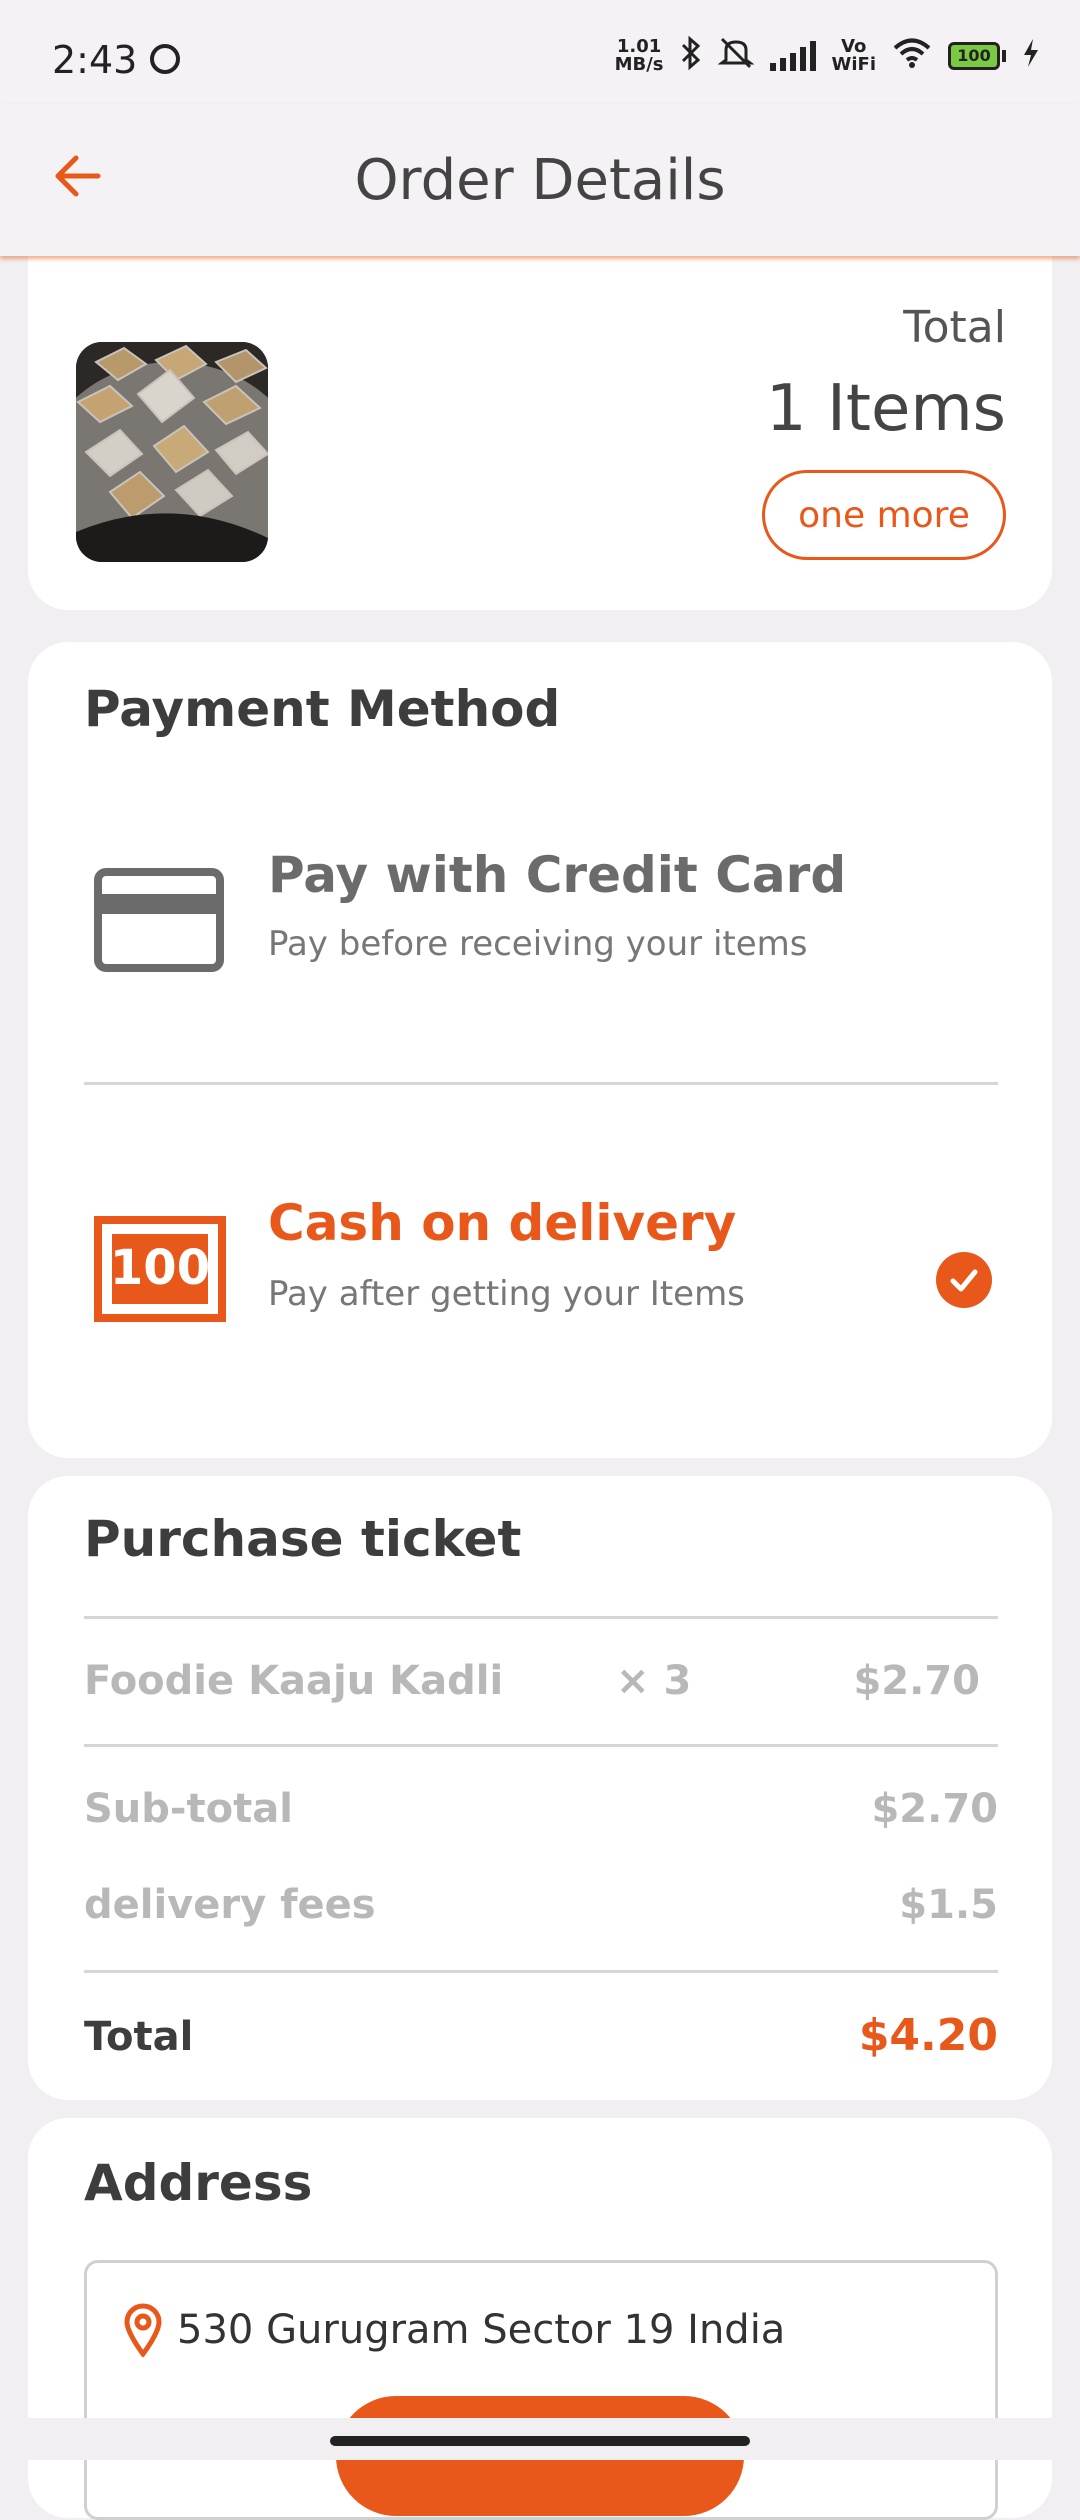  Describe the element at coordinates (188, 1809) in the screenshot. I see `subtotal-label: Sub-total` at that location.